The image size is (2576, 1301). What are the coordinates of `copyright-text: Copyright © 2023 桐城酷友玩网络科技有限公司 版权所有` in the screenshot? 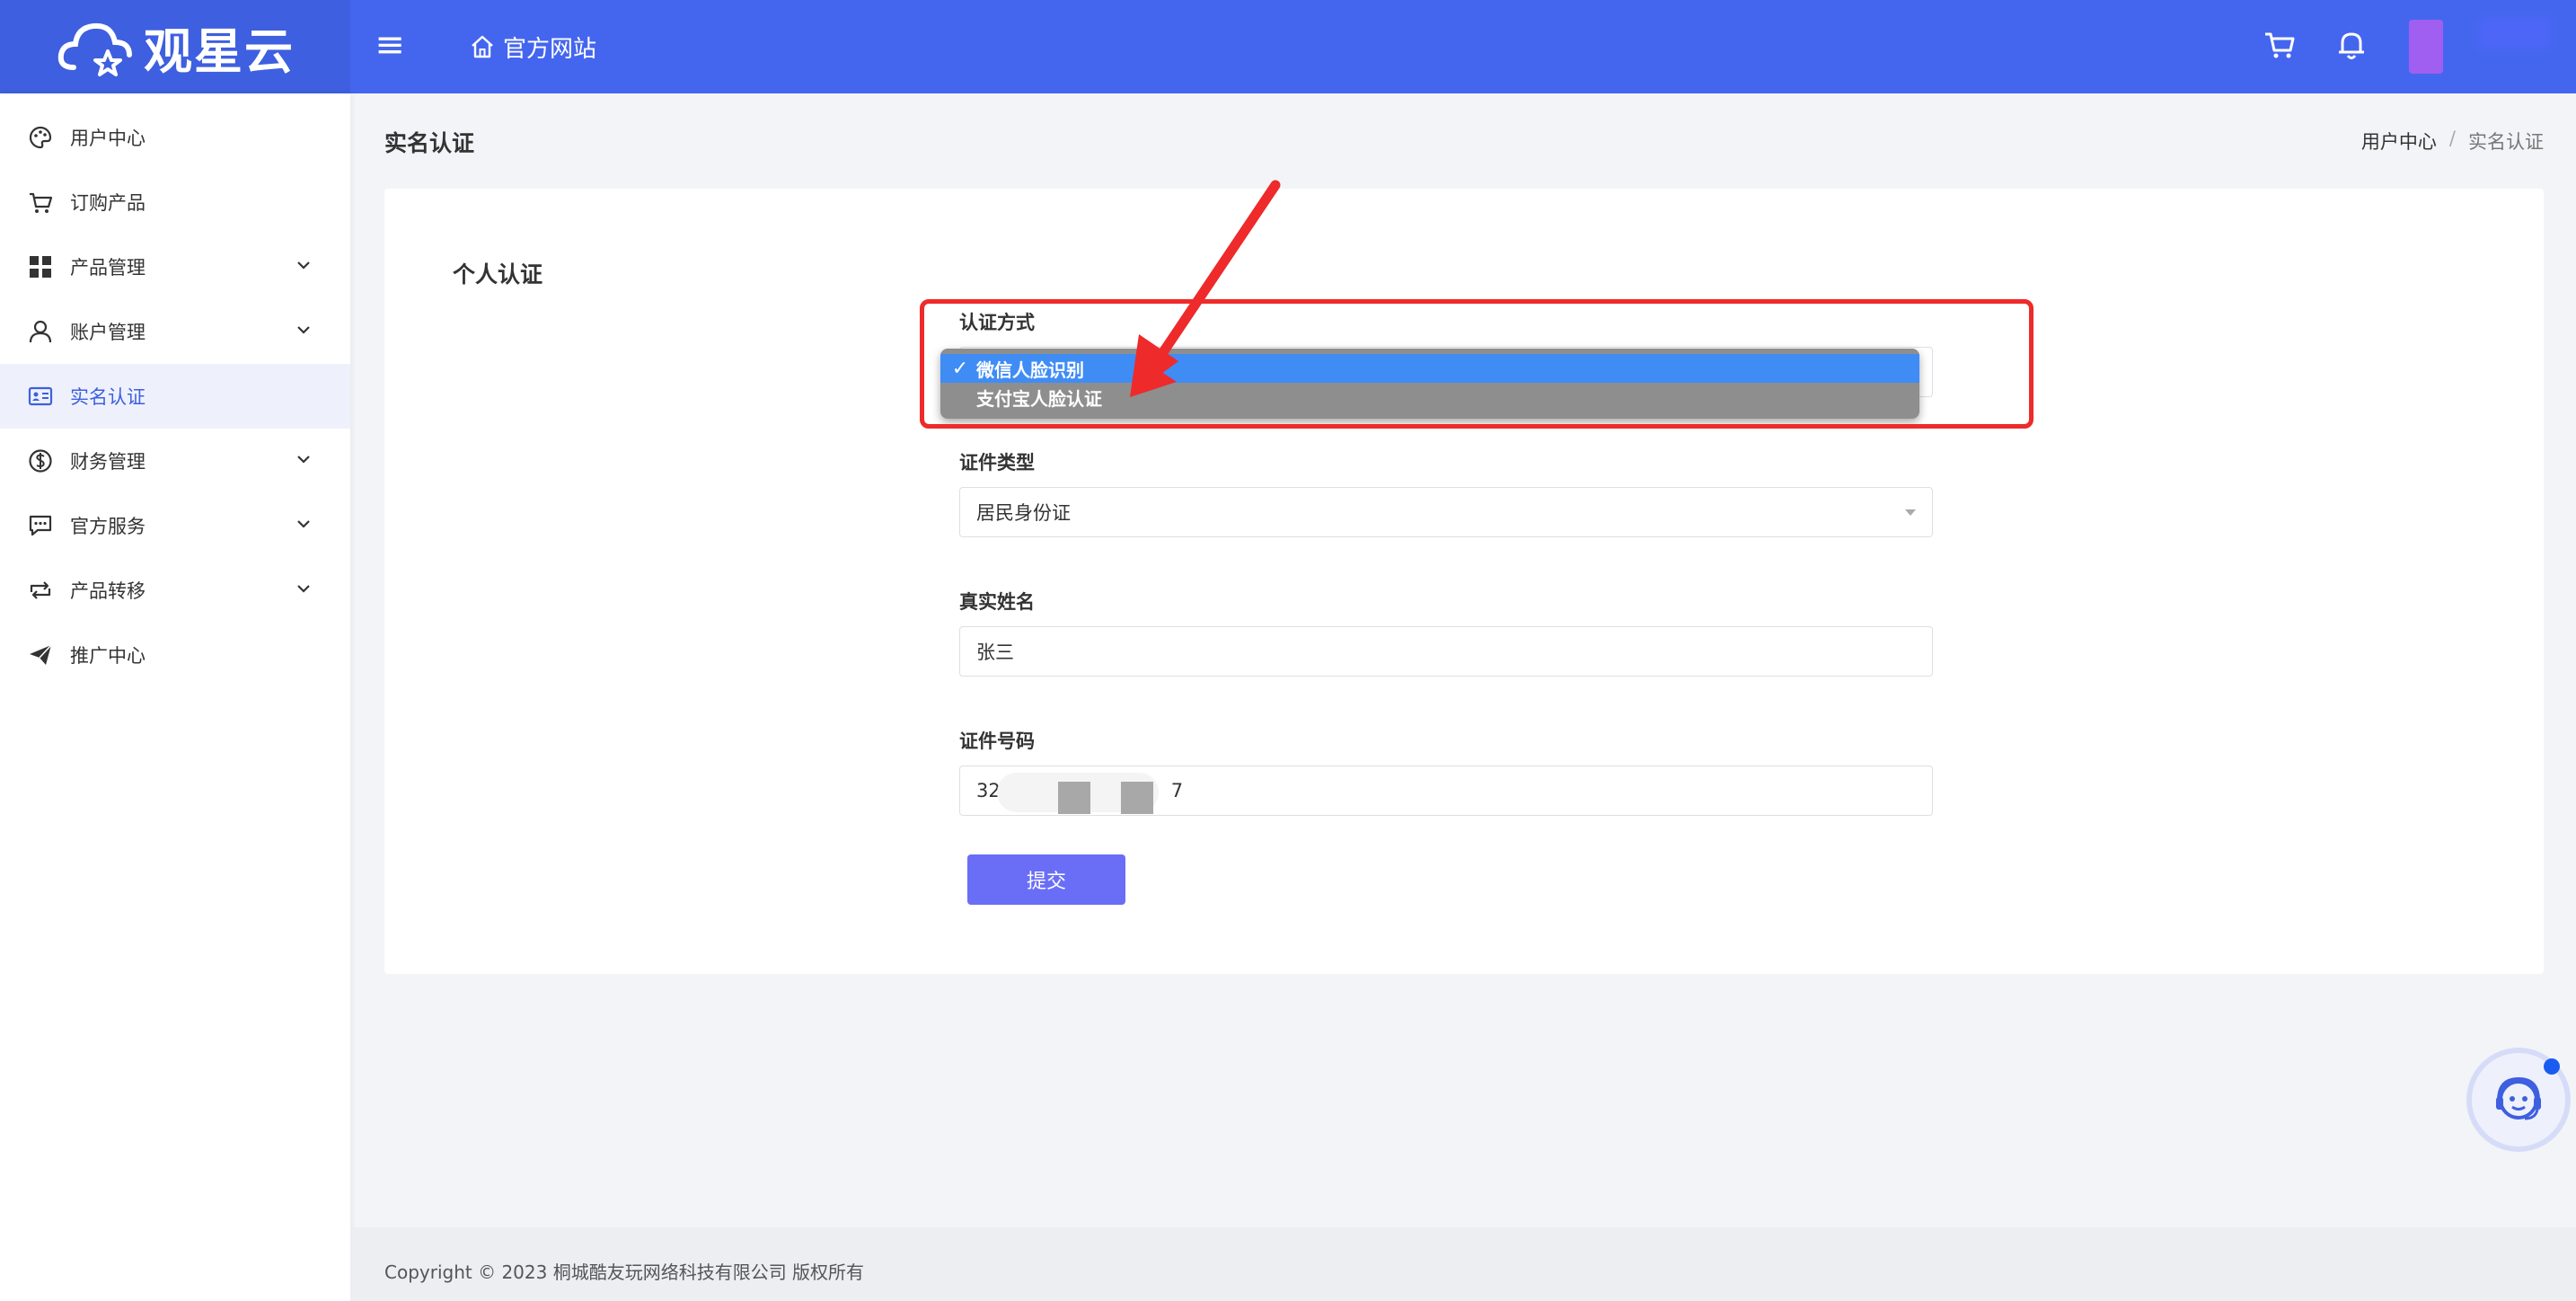 It's located at (624, 1272).